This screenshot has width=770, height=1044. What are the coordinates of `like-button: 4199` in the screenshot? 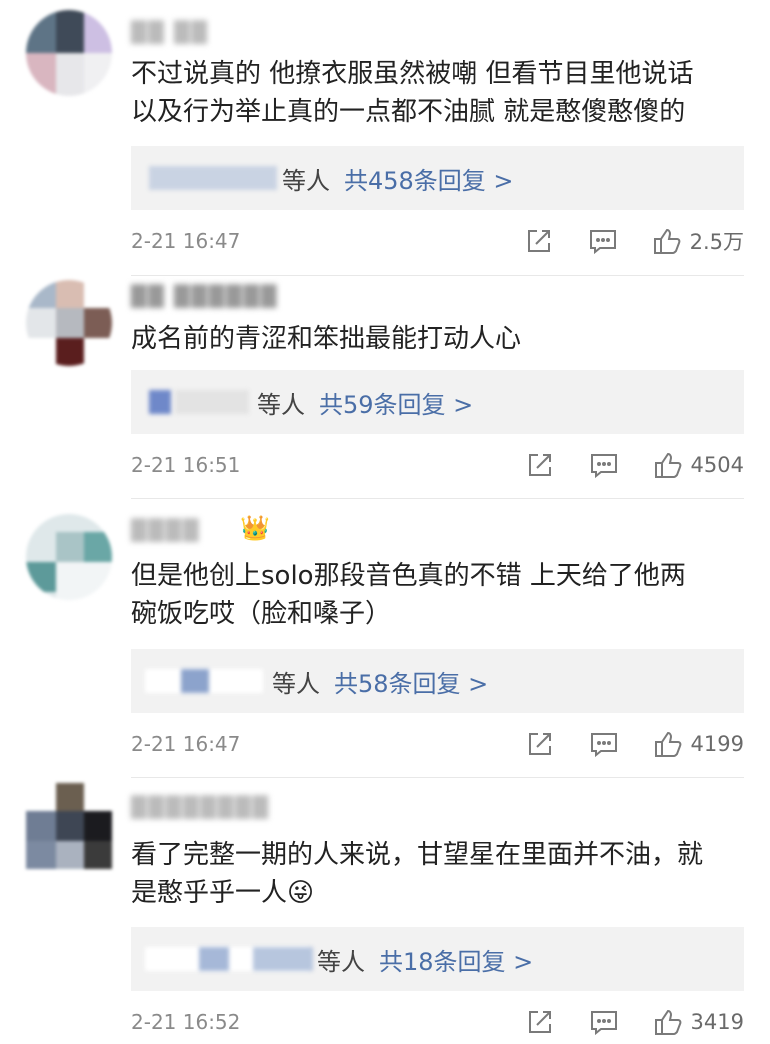 It's located at (698, 744).